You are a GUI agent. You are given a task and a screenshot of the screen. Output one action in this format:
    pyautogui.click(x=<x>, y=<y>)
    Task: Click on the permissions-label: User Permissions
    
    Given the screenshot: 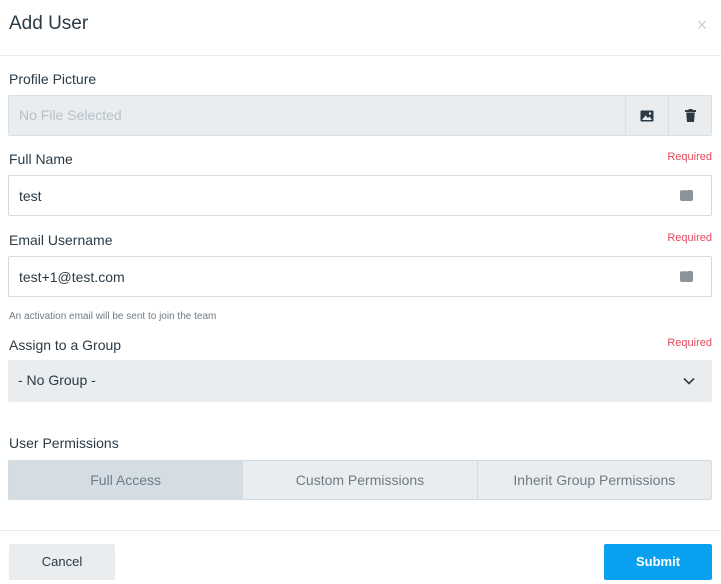 What is the action you would take?
    pyautogui.click(x=64, y=443)
    